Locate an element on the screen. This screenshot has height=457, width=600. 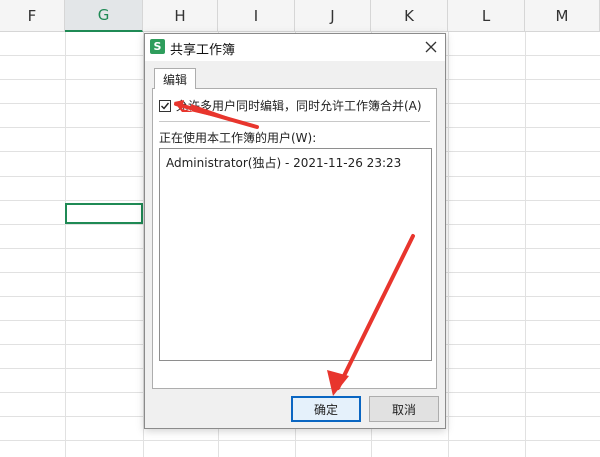
column-header-k: K is located at coordinates (409, 16).